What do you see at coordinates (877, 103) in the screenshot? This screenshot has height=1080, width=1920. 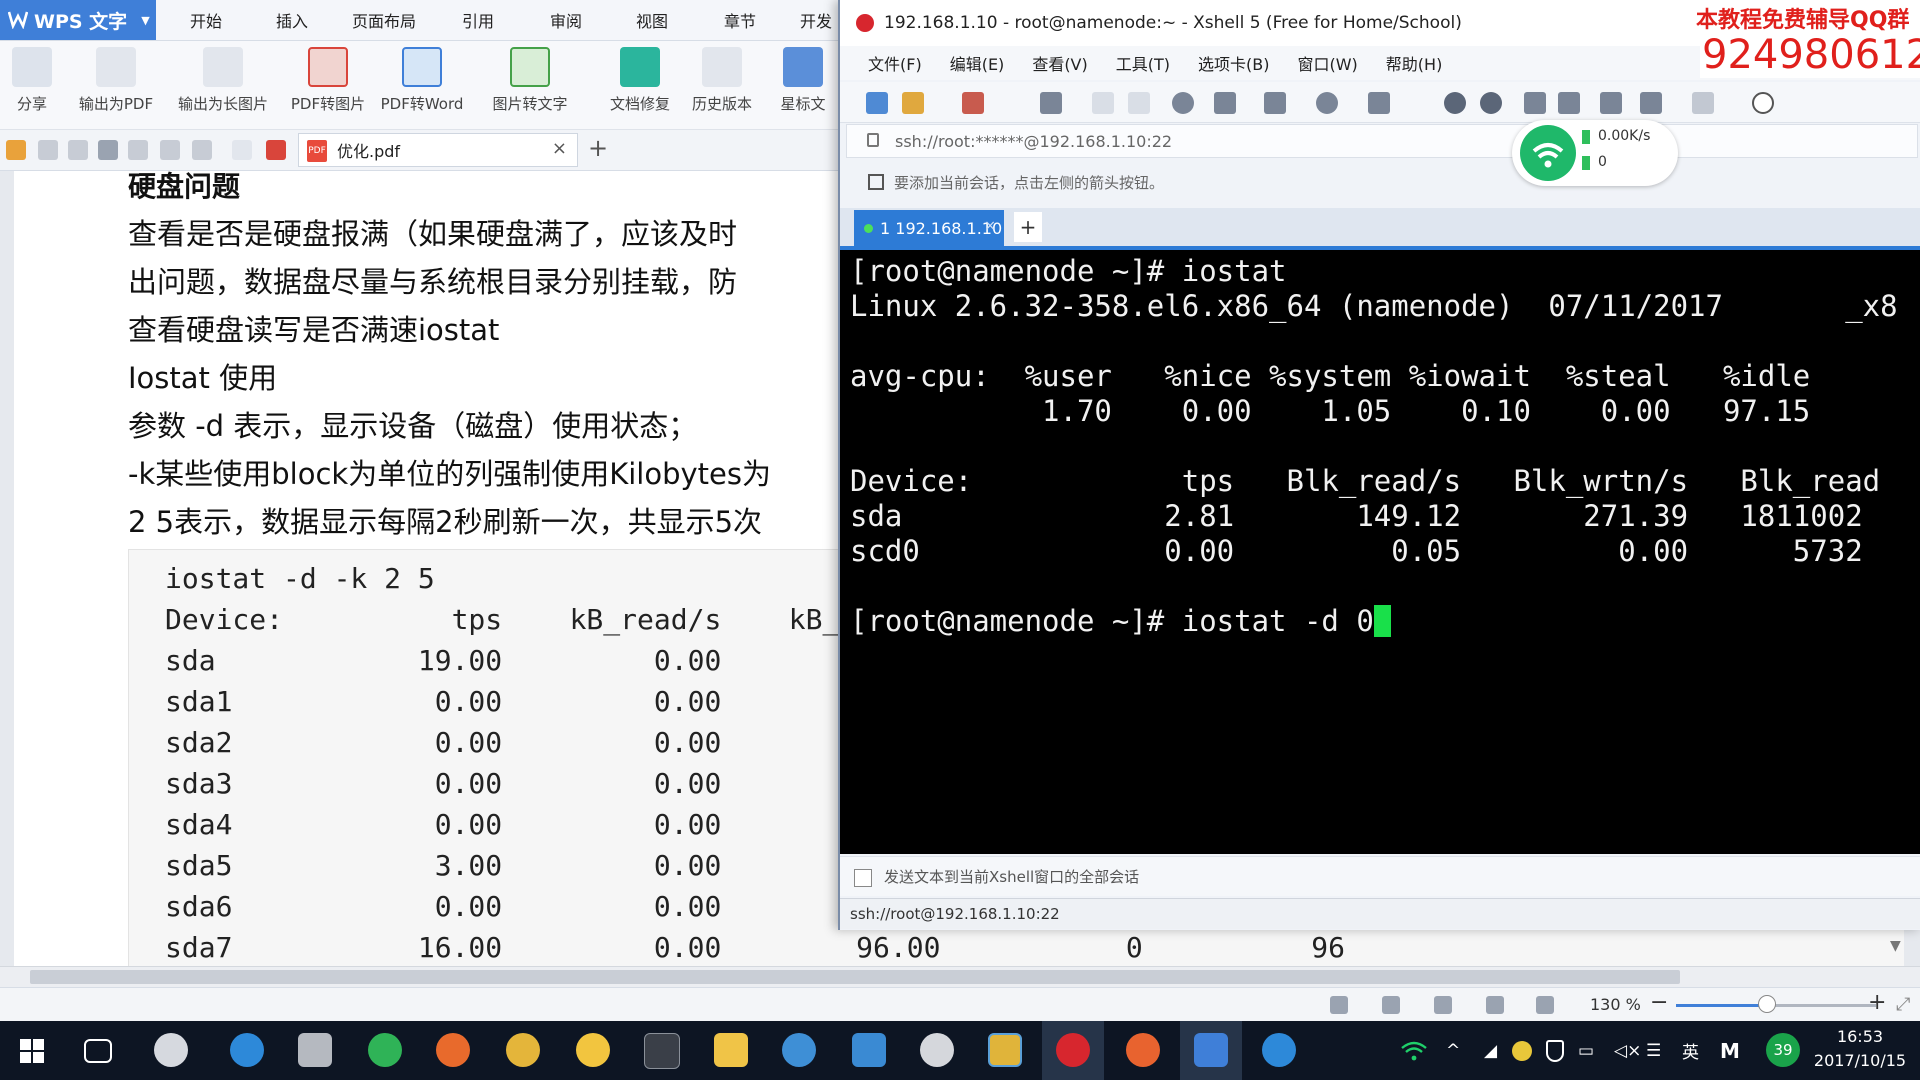 I see `new-session-icon` at bounding box center [877, 103].